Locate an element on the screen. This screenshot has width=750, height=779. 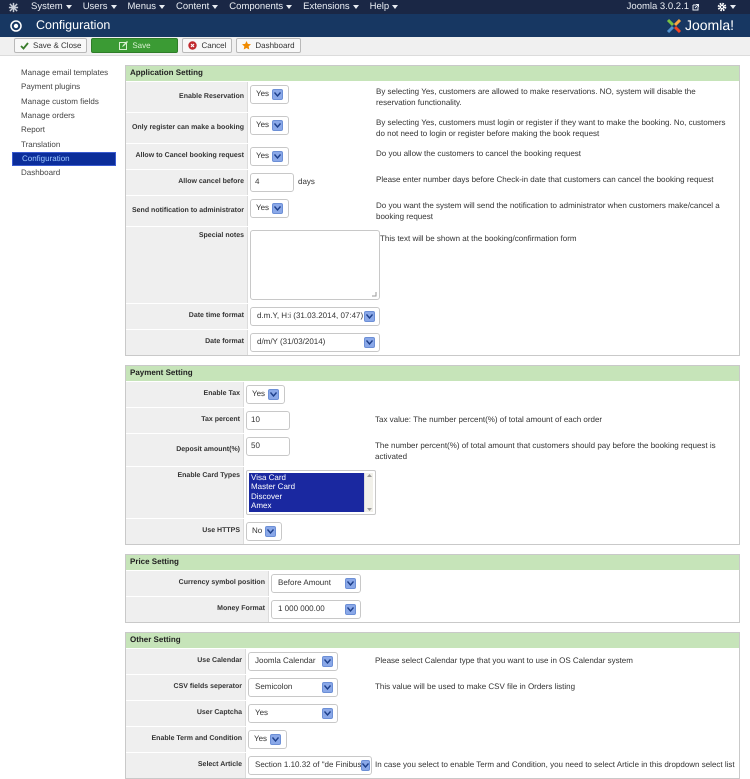
sidebar-item: Manage email templates is located at coordinates (64, 73).